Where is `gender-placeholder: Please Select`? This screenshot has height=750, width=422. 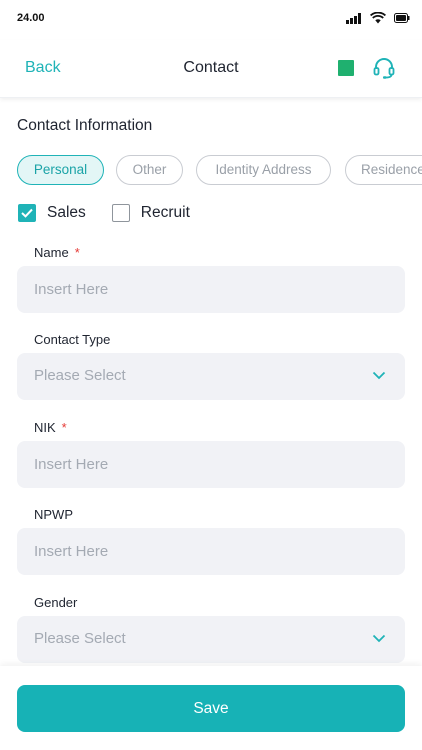 gender-placeholder: Please Select is located at coordinates (80, 638).